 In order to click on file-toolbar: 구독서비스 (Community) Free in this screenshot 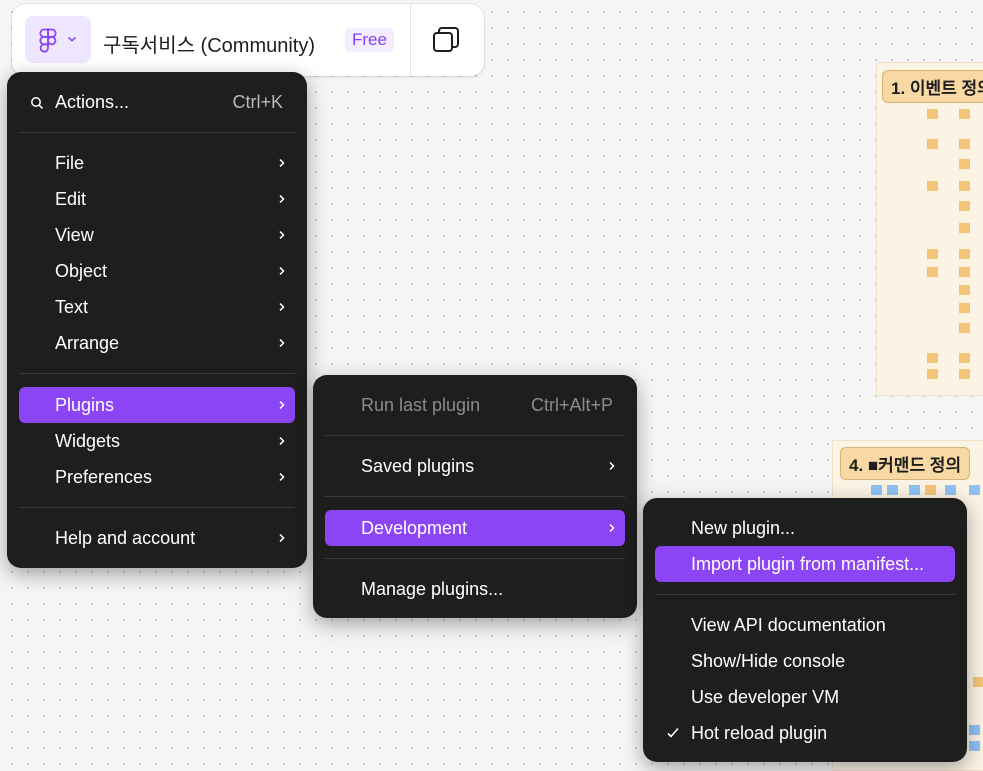, I will do `click(248, 40)`.